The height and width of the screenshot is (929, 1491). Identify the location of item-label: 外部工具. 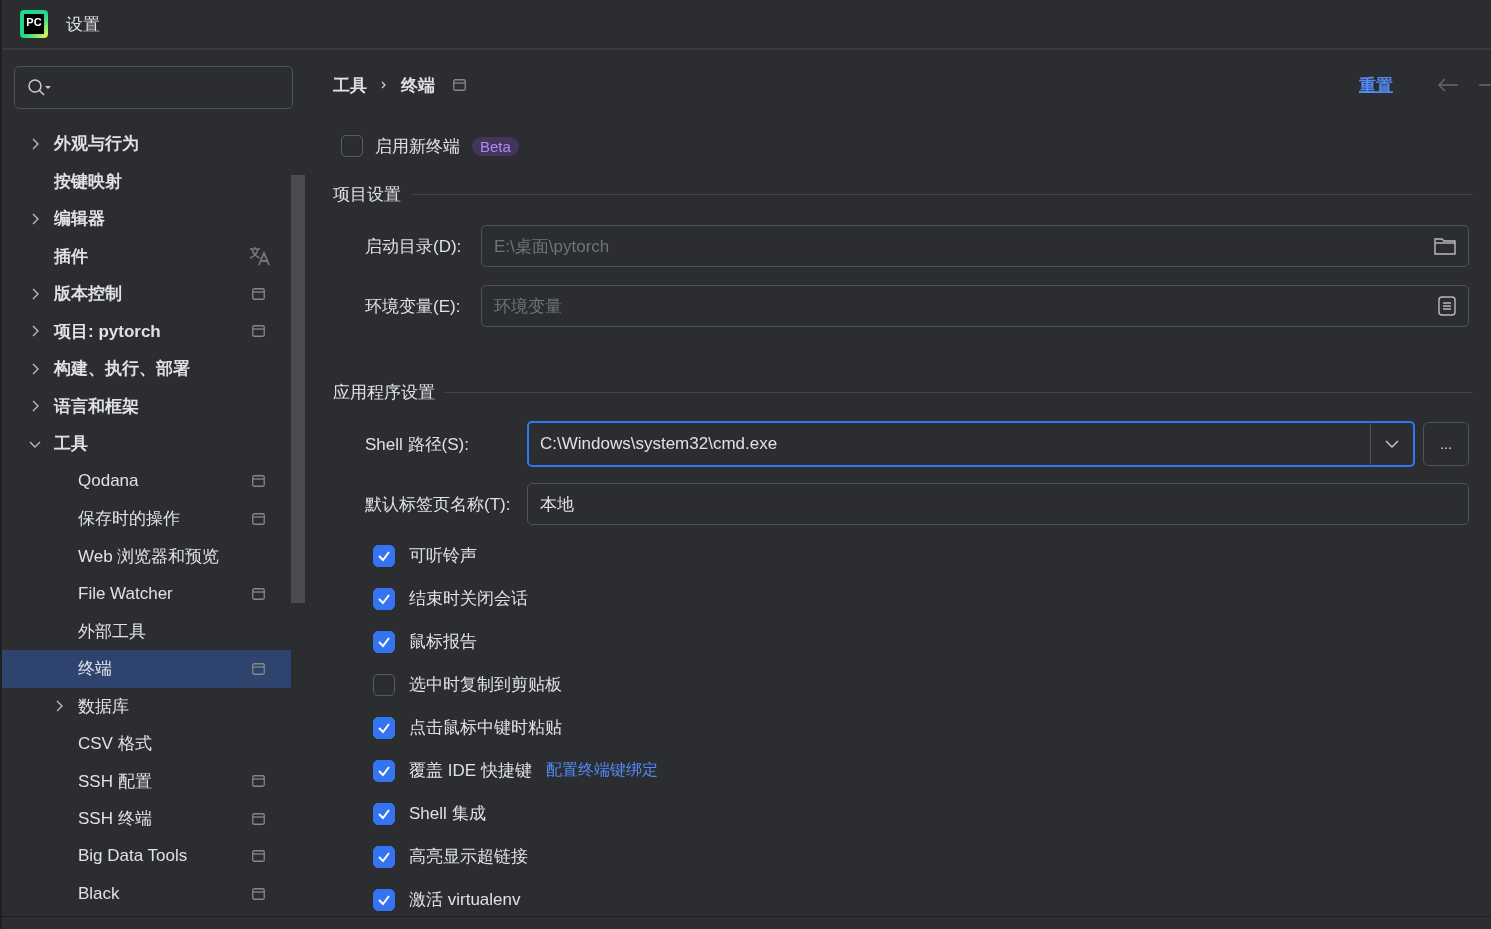
(112, 631).